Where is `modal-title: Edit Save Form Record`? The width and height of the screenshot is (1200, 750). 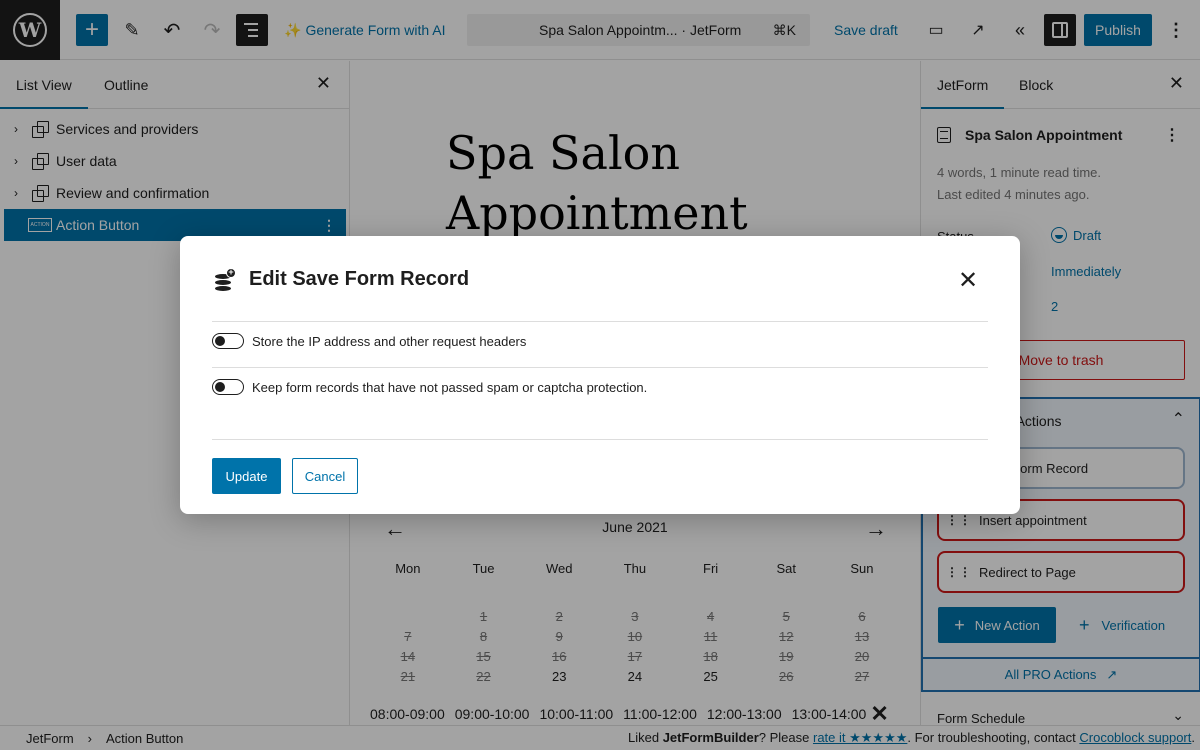 modal-title: Edit Save Form Record is located at coordinates (359, 279).